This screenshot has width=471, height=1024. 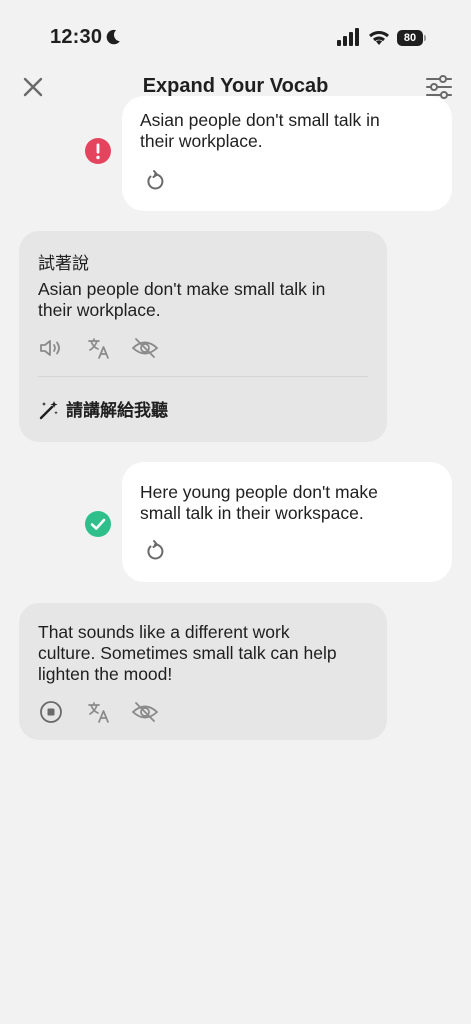 I want to click on status-time: 12:30, so click(x=76, y=37).